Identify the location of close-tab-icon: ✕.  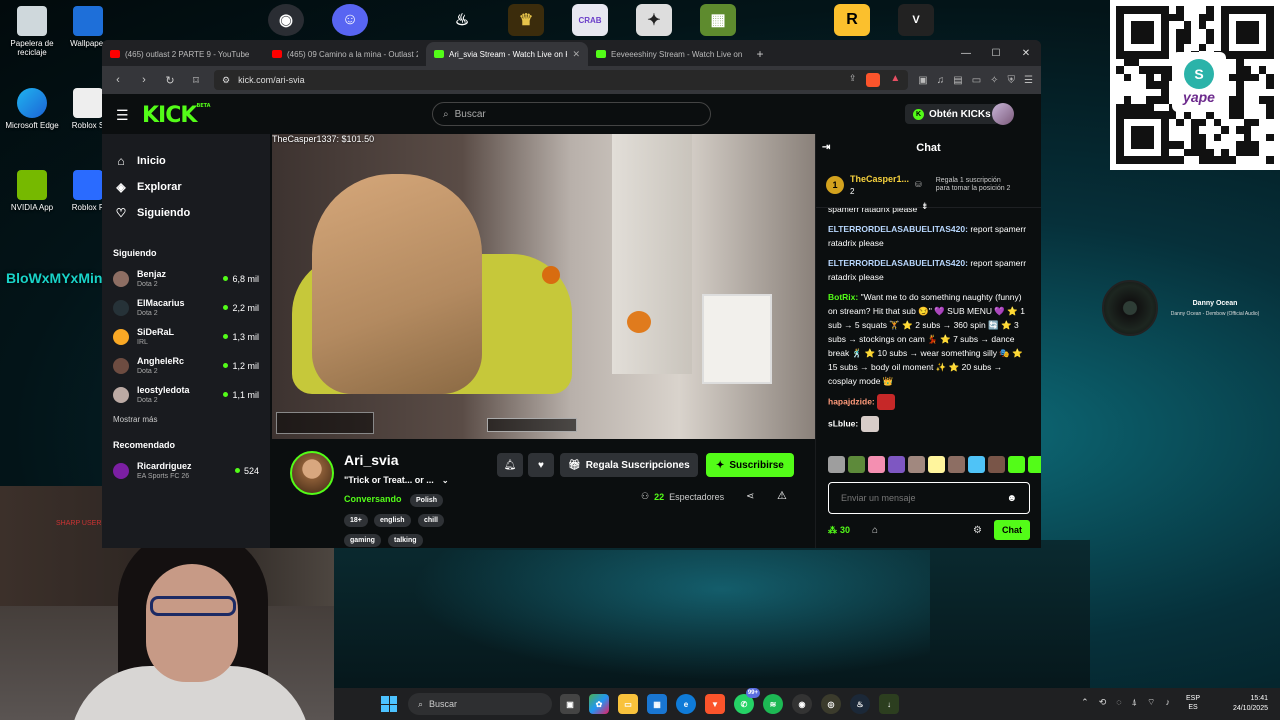
(576, 54).